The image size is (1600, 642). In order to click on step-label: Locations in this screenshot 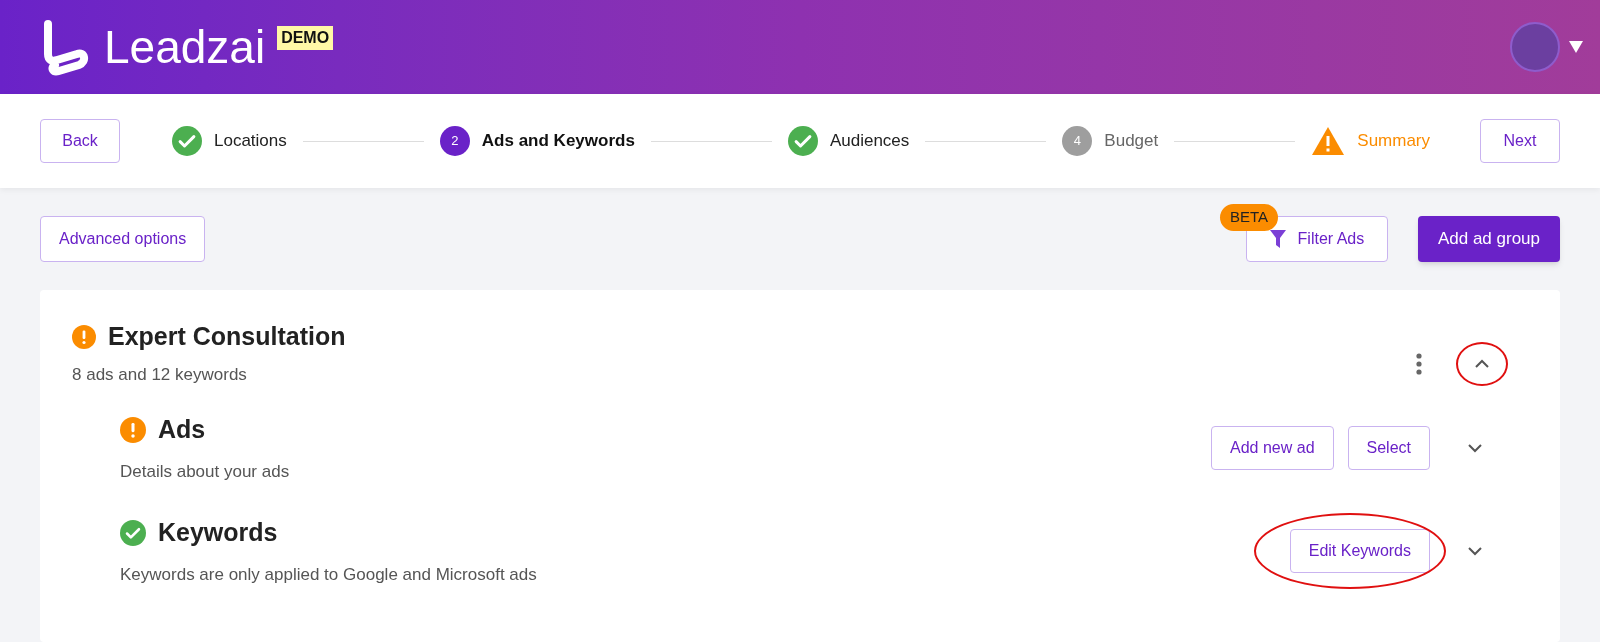, I will do `click(250, 141)`.